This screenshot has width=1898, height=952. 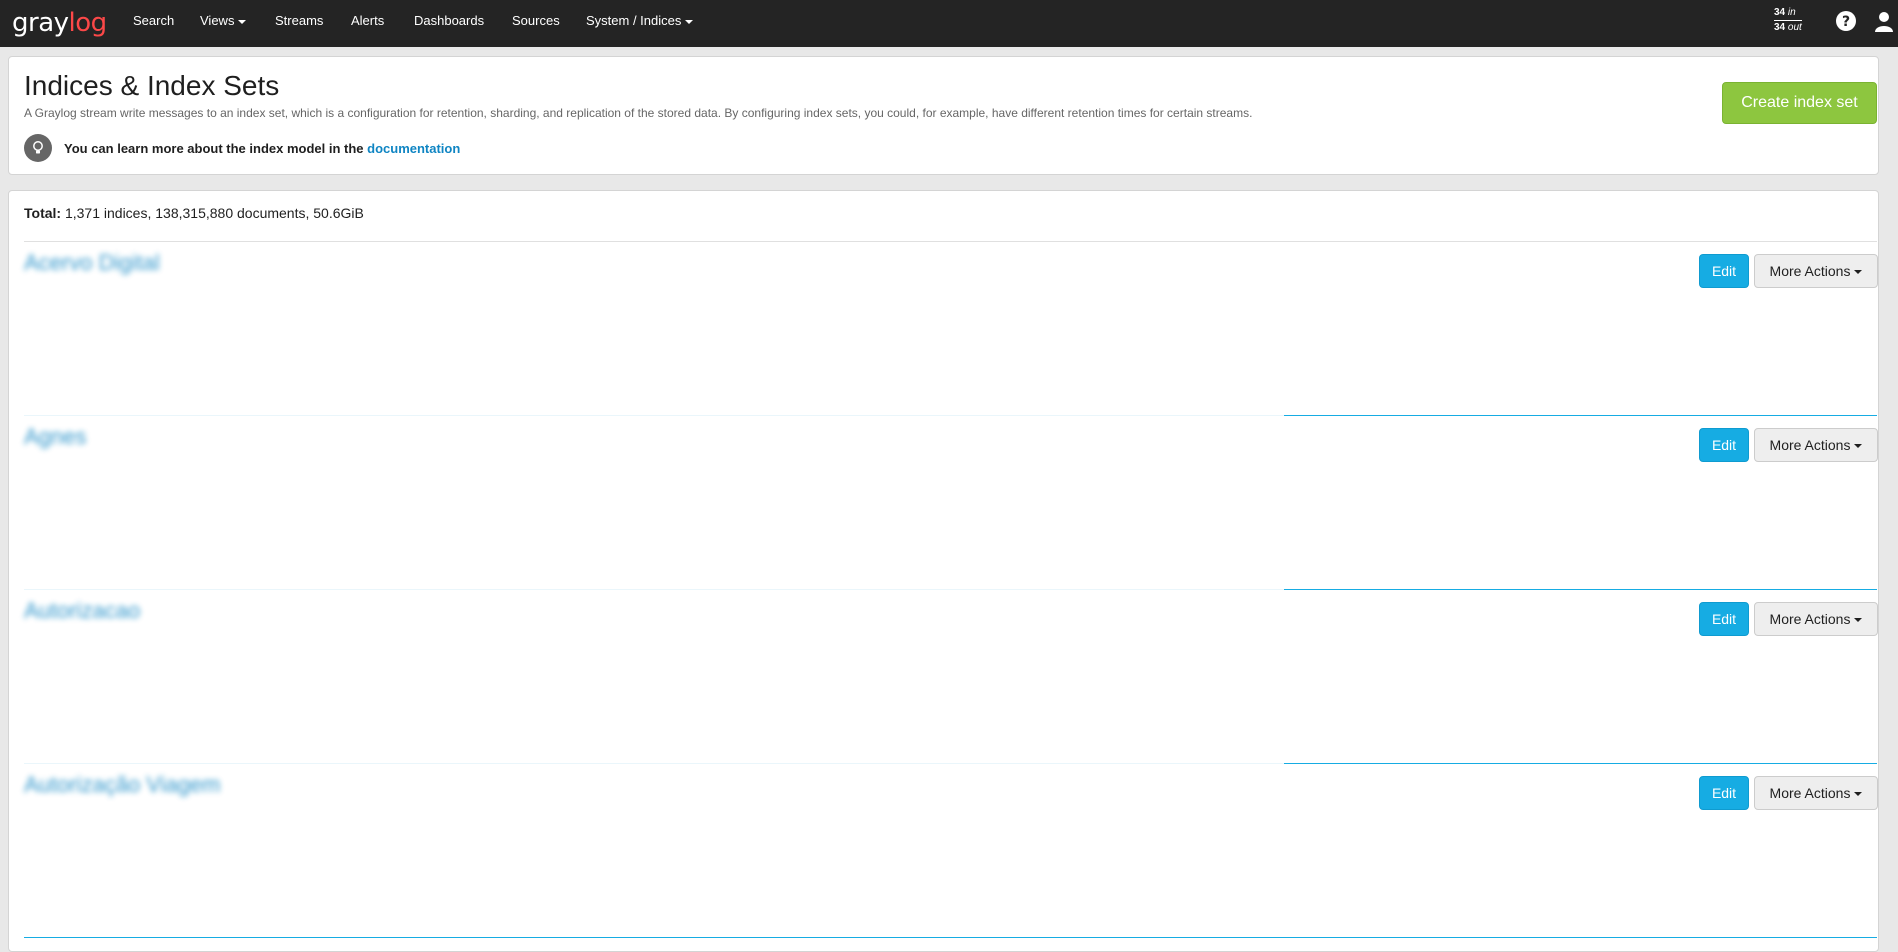 I want to click on index-set-title: Autorizacao, so click(x=82, y=611).